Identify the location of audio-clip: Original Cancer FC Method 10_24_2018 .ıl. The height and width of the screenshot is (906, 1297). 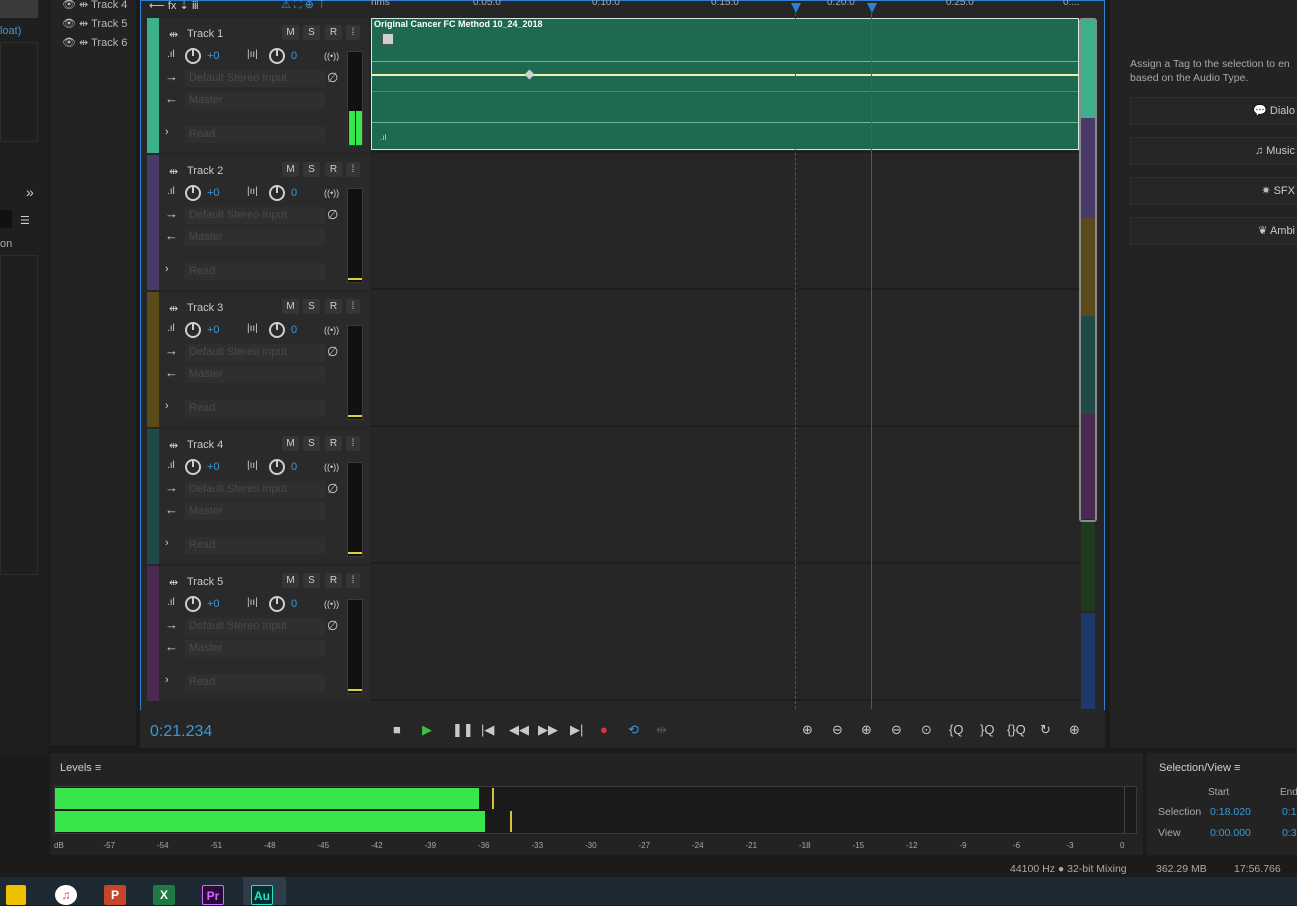
(725, 84).